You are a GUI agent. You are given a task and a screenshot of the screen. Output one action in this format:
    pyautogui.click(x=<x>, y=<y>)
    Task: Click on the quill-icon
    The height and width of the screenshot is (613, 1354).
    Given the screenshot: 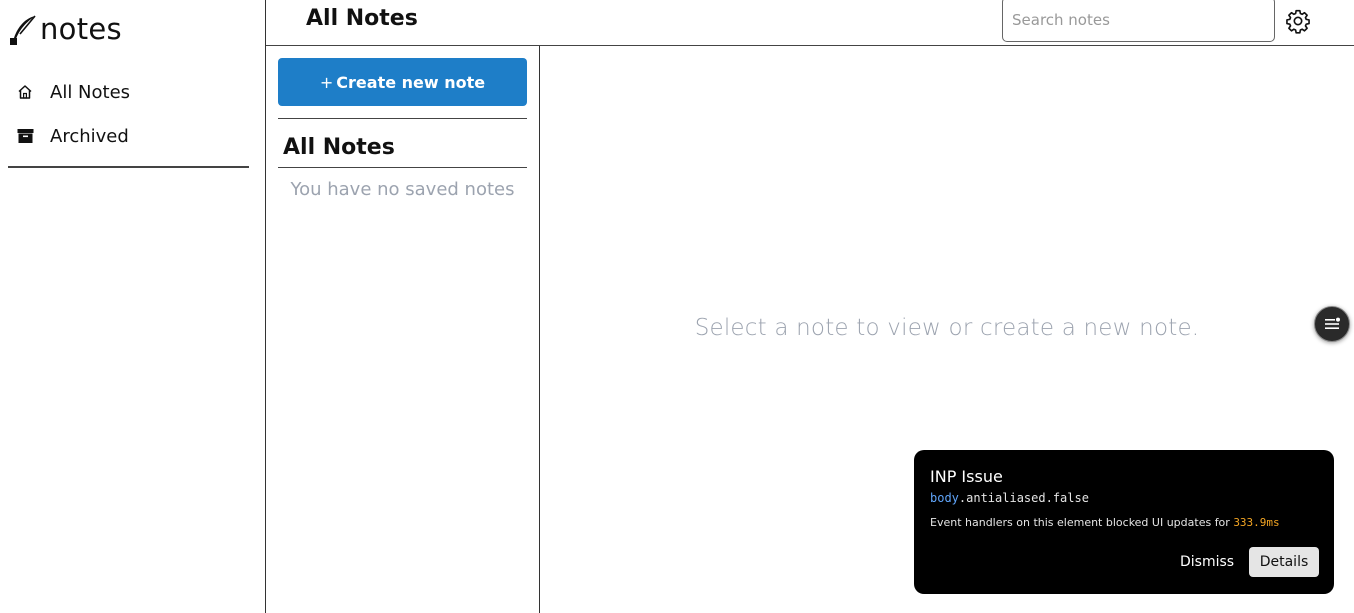 What is the action you would take?
    pyautogui.click(x=23, y=30)
    